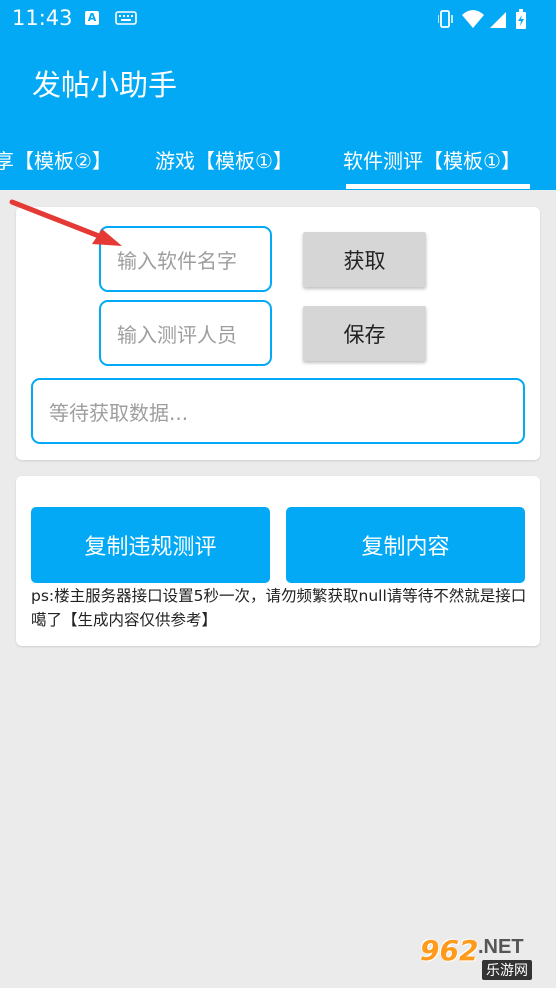 This screenshot has width=556, height=988. Describe the element at coordinates (473, 19) in the screenshot. I see `wifi-icon` at that location.